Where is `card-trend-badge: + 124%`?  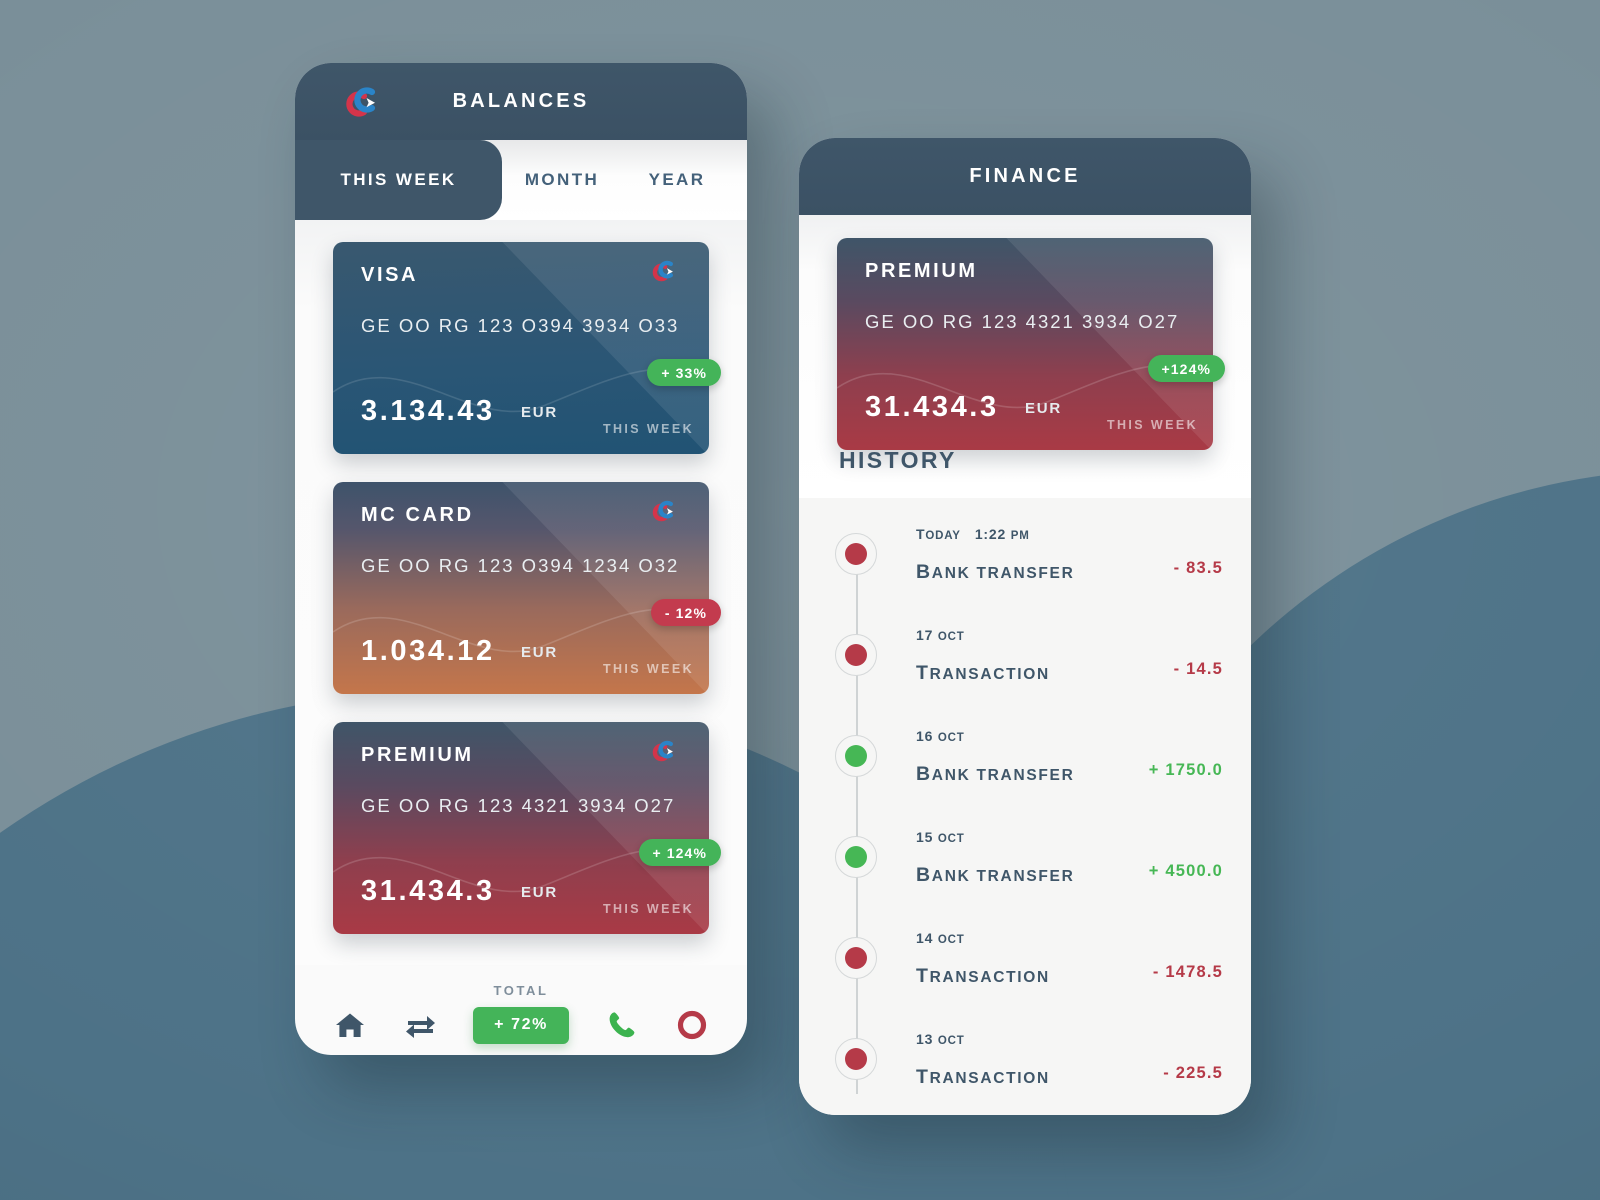
card-trend-badge: + 124% is located at coordinates (679, 852).